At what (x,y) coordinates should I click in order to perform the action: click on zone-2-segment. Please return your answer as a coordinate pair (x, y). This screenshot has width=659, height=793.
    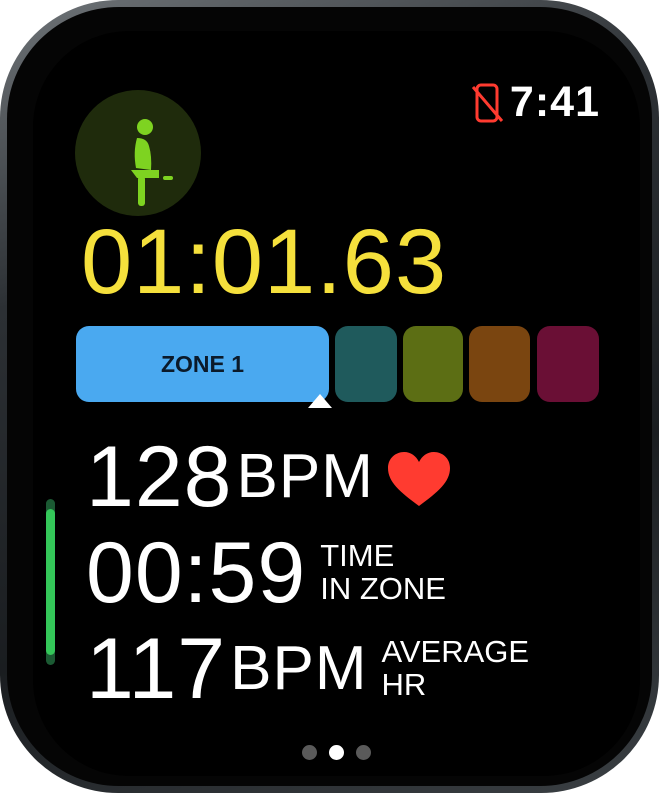
    Looking at the image, I should click on (366, 364).